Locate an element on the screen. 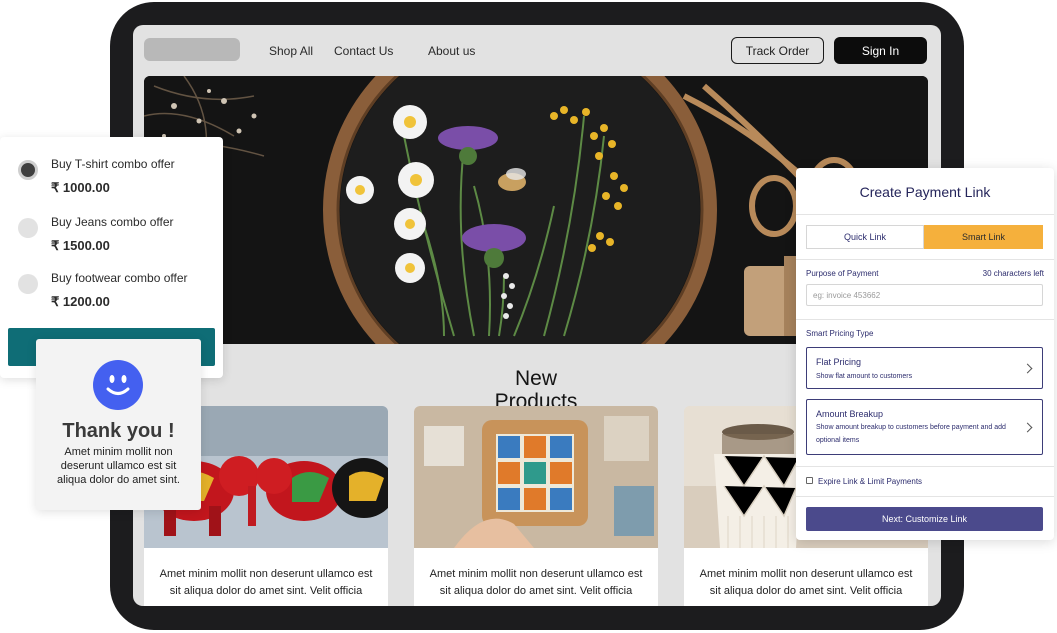  panel-title: Create Payment Link is located at coordinates (925, 192).